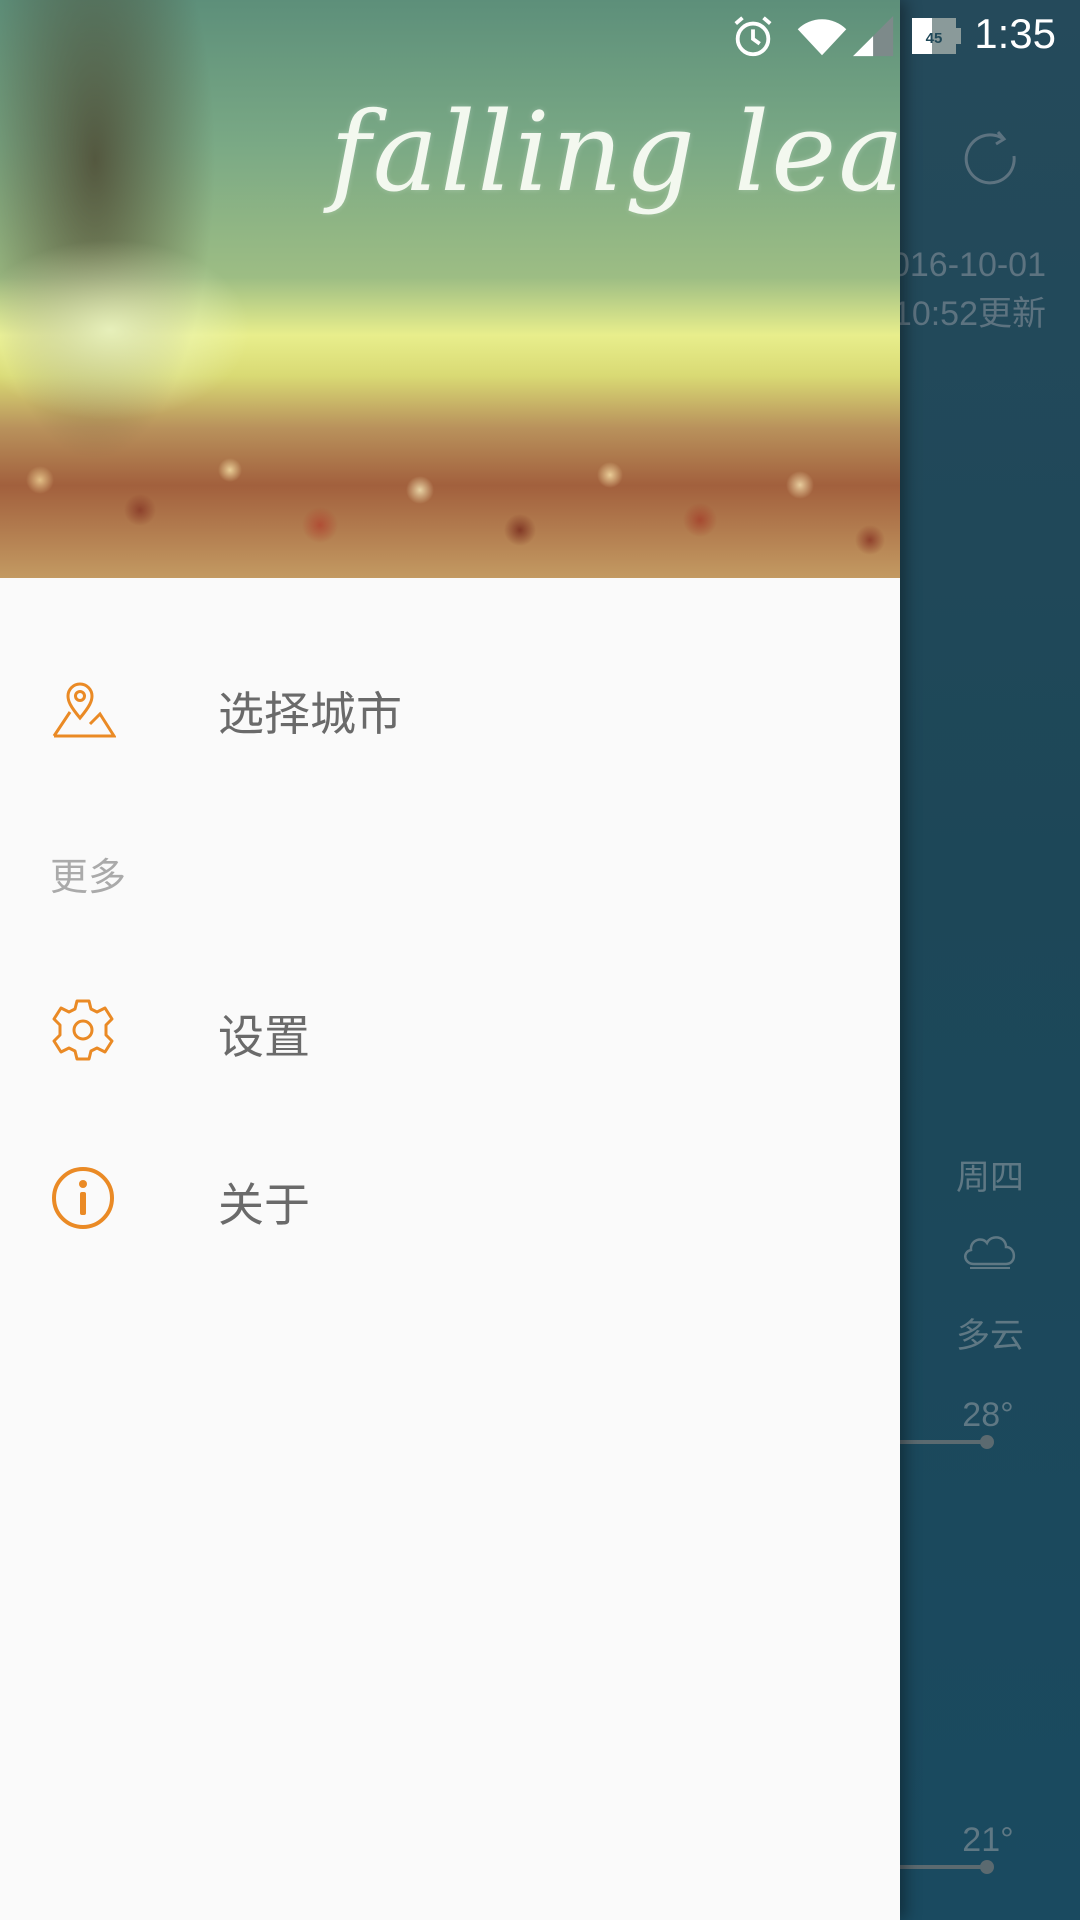  Describe the element at coordinates (615, 152) in the screenshot. I see `drawer-header-title: falling leaves` at that location.